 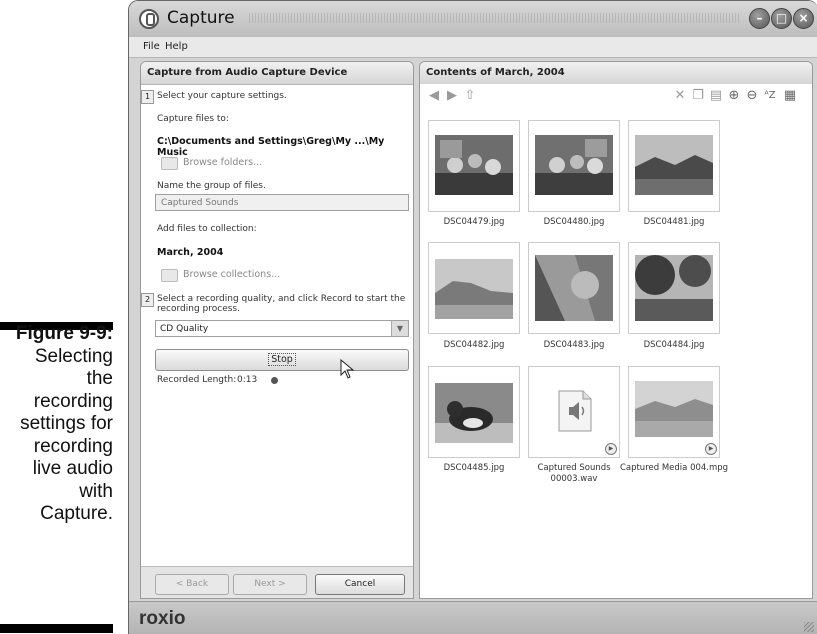 I want to click on recorded-length-value: 0:13, so click(x=247, y=380).